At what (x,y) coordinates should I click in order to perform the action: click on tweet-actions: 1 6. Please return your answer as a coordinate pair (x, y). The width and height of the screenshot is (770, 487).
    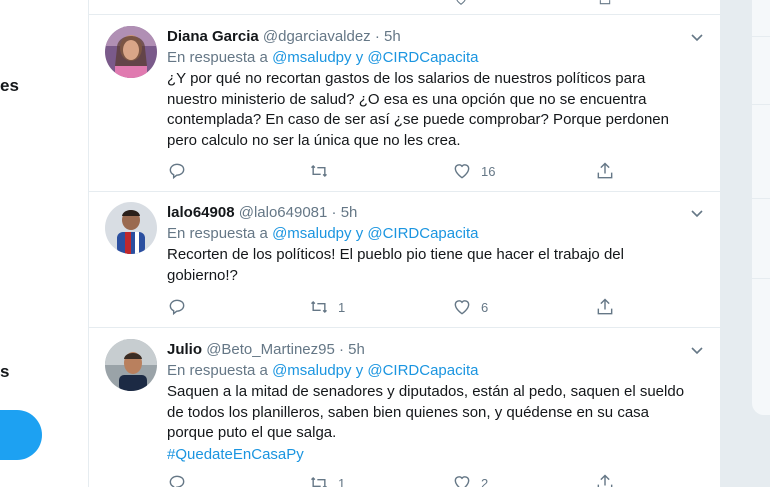
    Looking at the image, I should click on (397, 308).